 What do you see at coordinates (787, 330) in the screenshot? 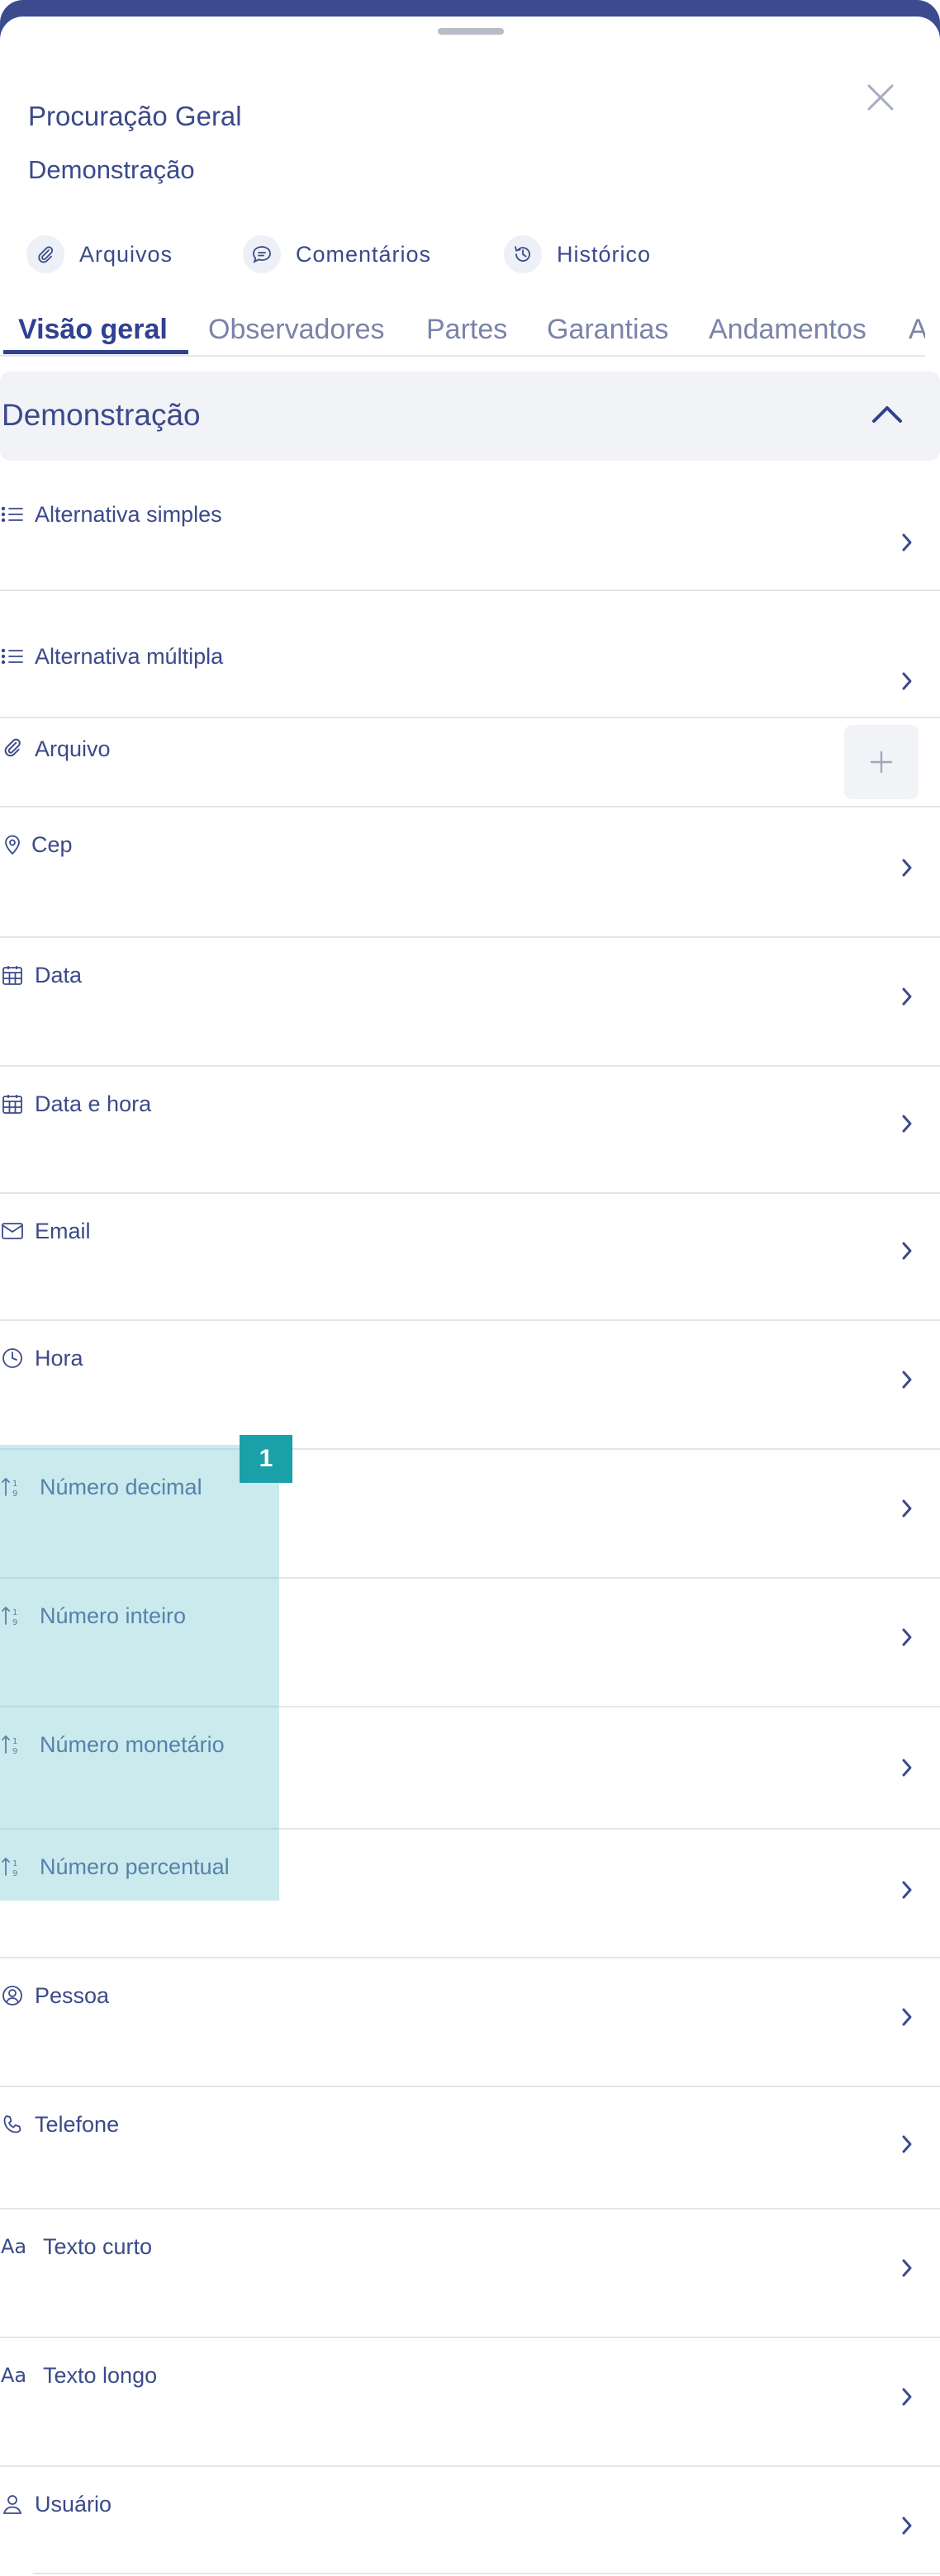
I see `tab-andamentos: Andamentos` at bounding box center [787, 330].